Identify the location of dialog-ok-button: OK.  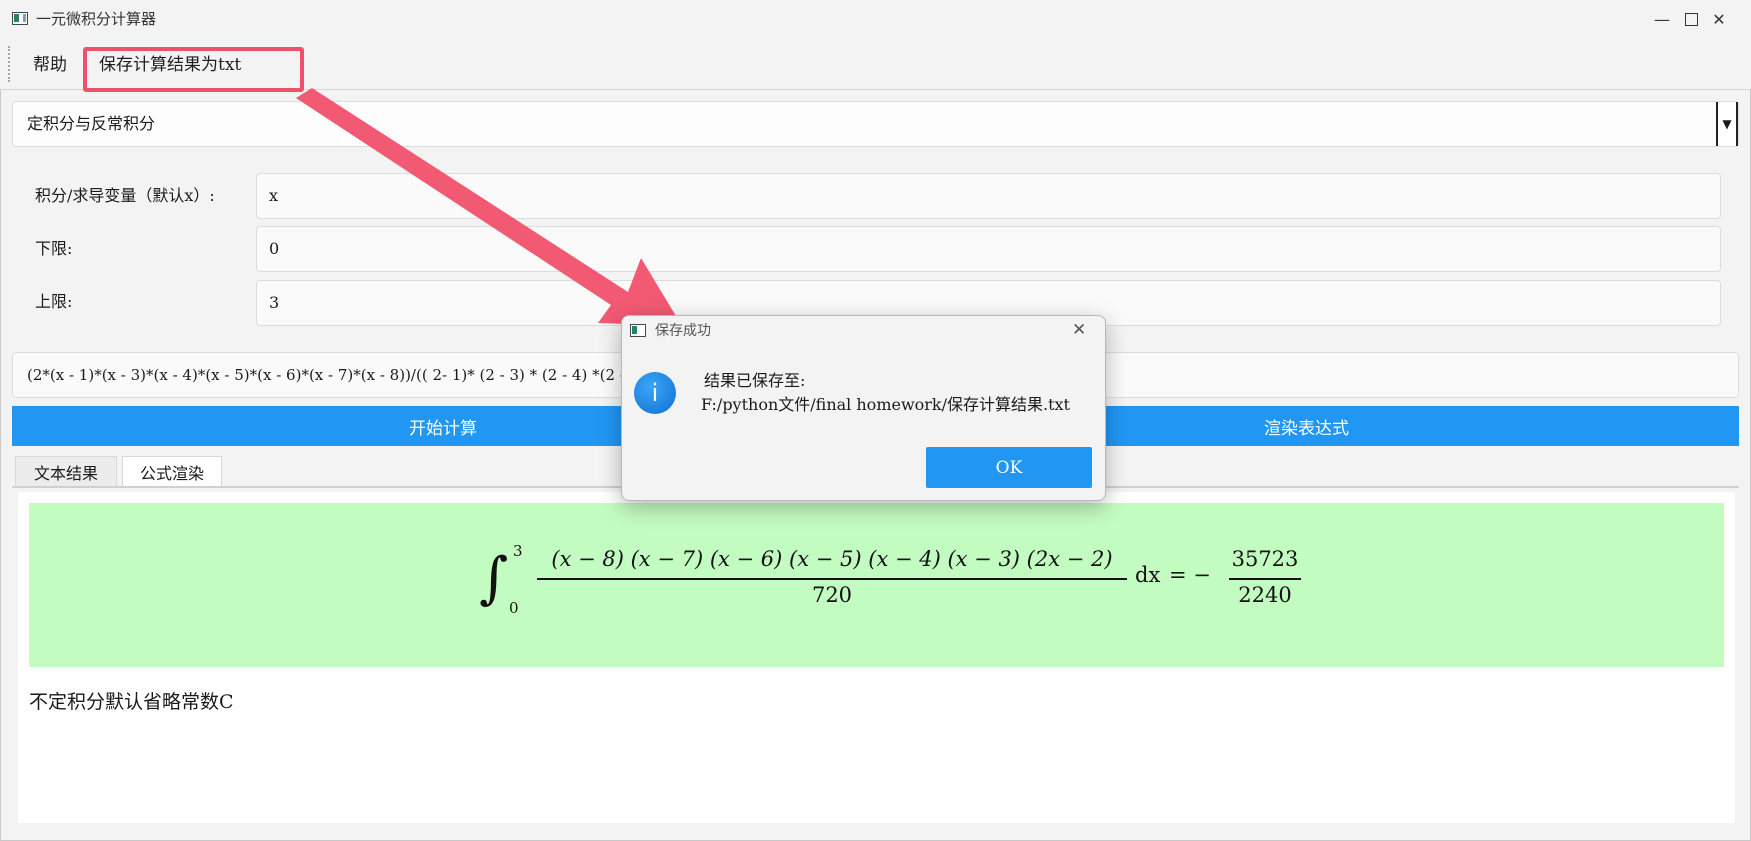
(1009, 467).